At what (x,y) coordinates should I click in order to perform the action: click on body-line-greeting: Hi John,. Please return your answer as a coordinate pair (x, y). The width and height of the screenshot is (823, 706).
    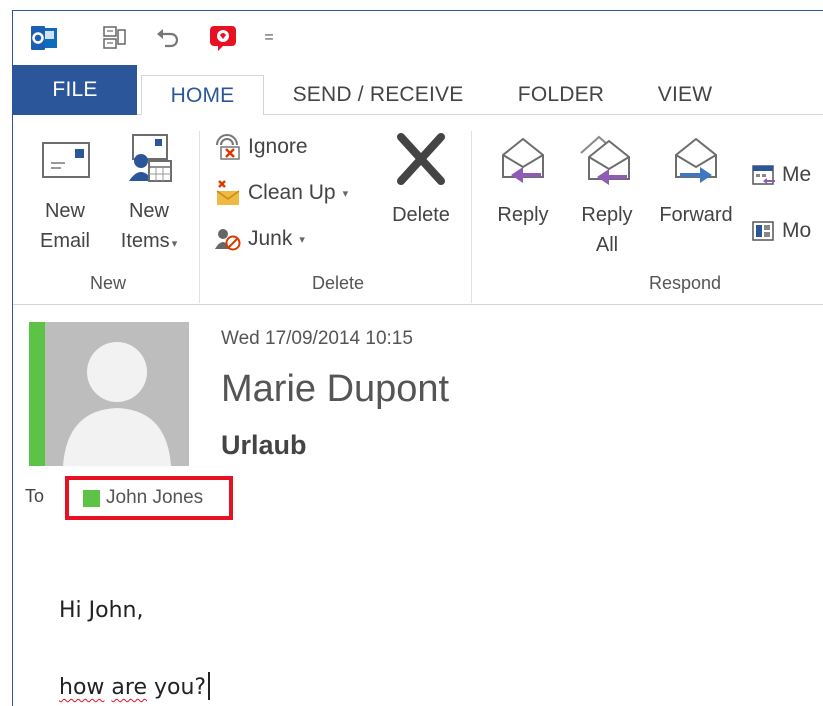
    Looking at the image, I should click on (101, 610).